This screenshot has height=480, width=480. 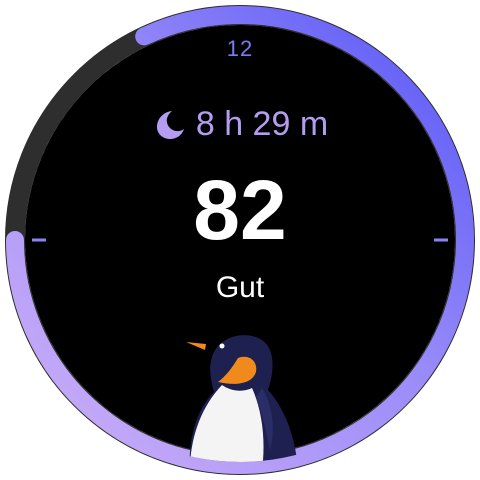 What do you see at coordinates (240, 48) in the screenshot?
I see `top-tick-label: 12` at bounding box center [240, 48].